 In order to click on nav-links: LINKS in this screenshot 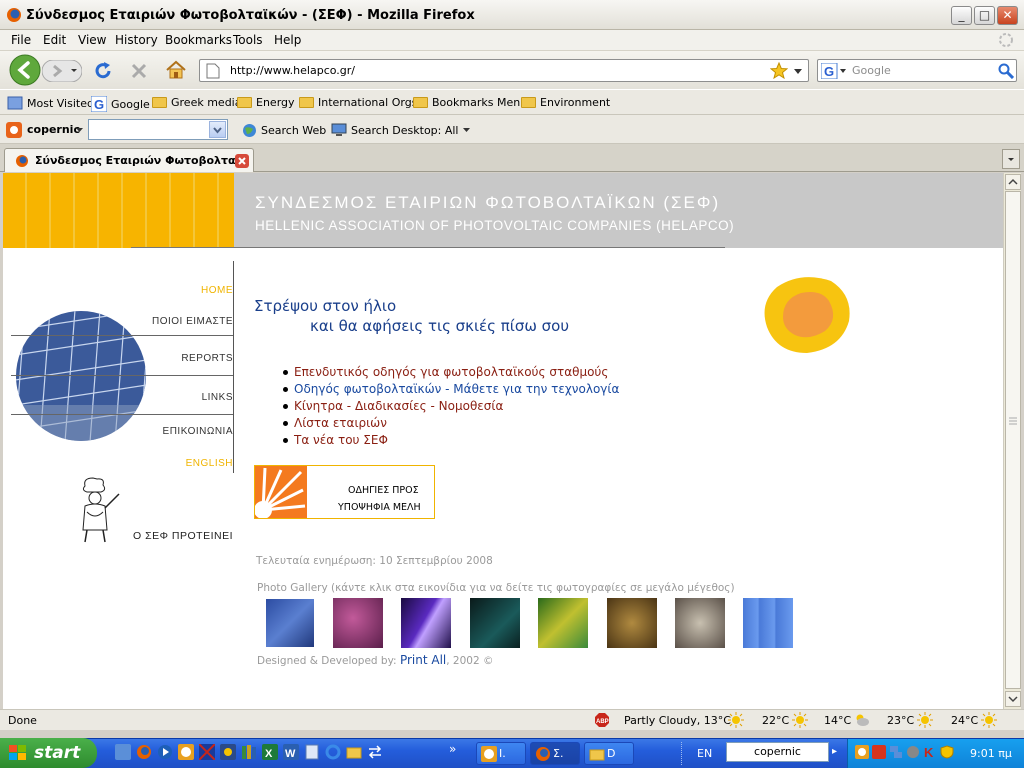, I will do `click(217, 397)`.